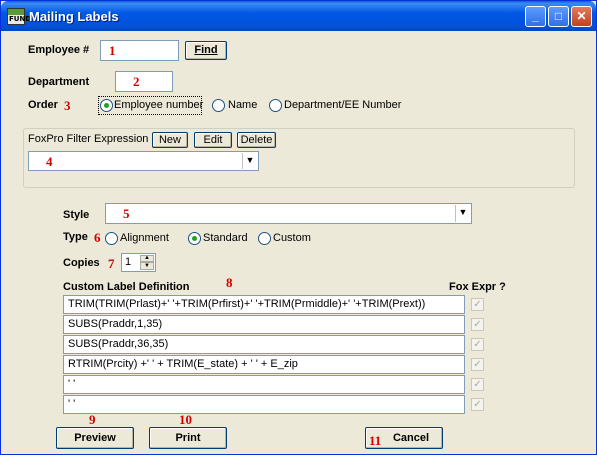 This screenshot has height=455, width=597. Describe the element at coordinates (128, 262) in the screenshot. I see `copies-value: 1` at that location.